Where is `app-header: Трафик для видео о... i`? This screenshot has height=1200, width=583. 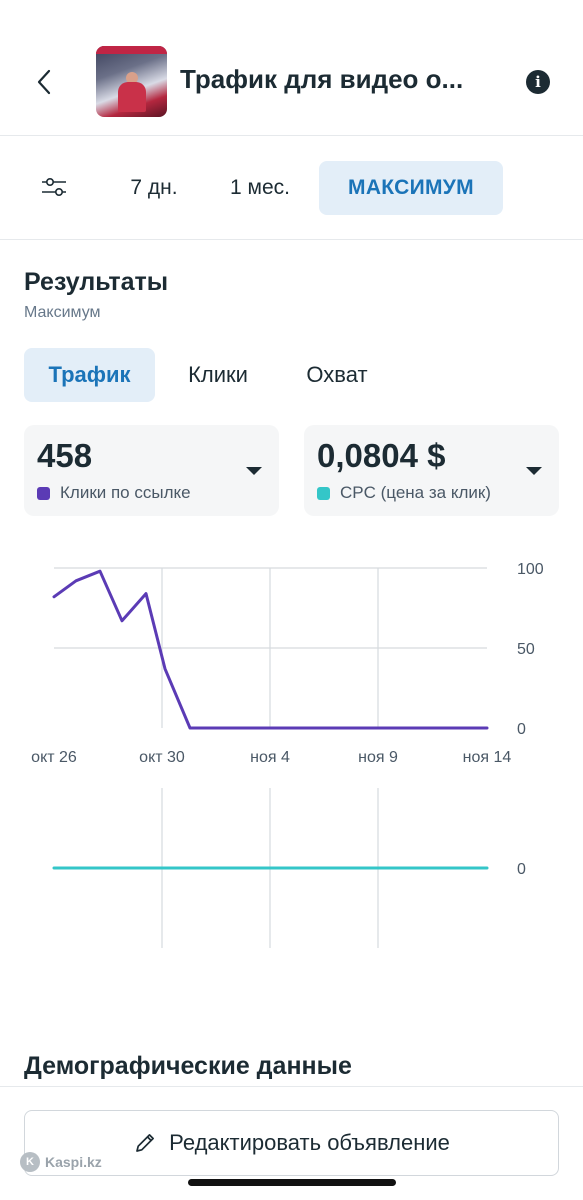 app-header: Трафик для видео о... i is located at coordinates (291, 68).